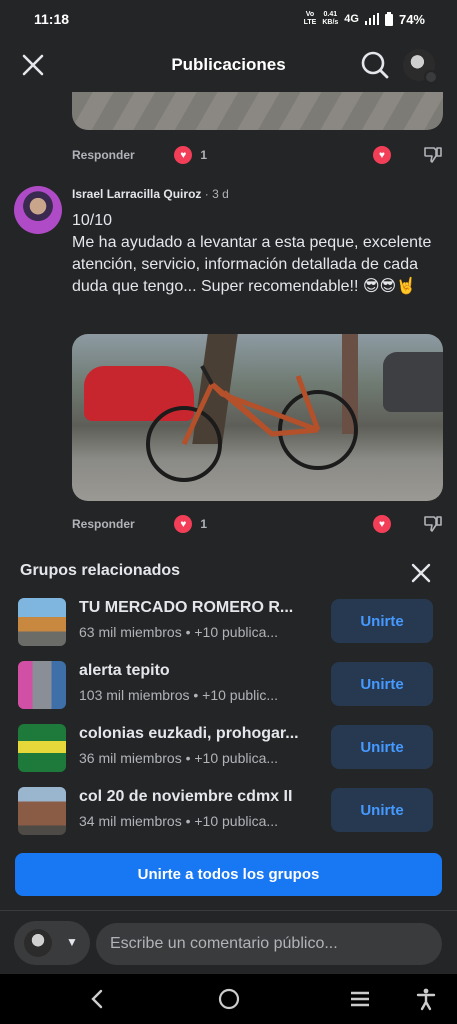  Describe the element at coordinates (411, 19) in the screenshot. I see `battery-percent: 74%` at that location.